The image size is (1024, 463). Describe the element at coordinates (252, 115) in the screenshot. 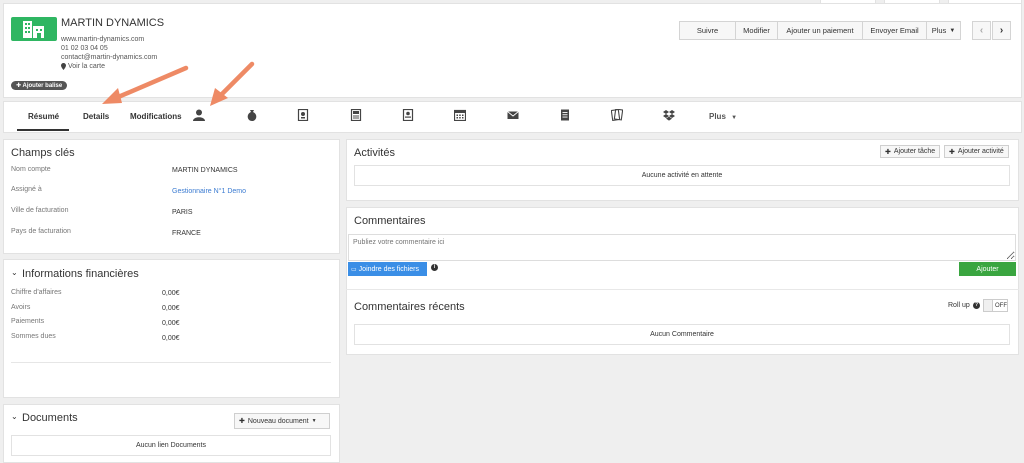

I see `tab-money-bag-icon` at that location.